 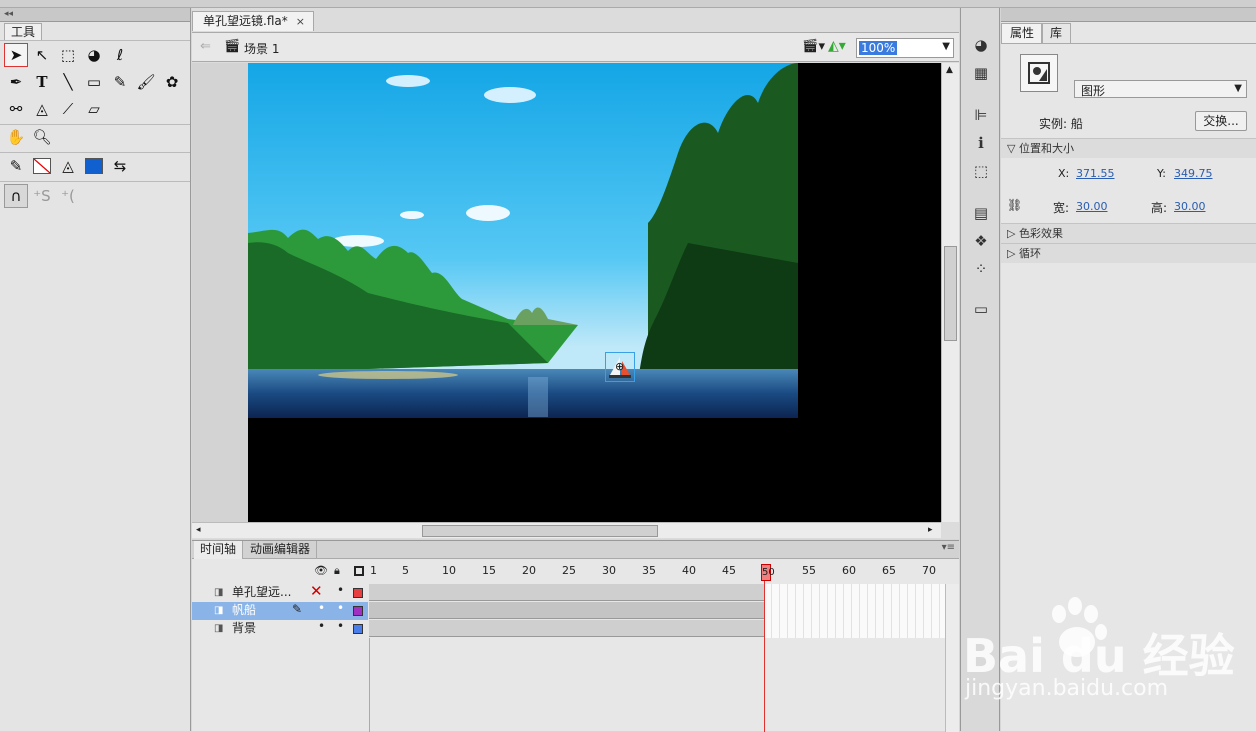 I want to click on y-value: 349.75, so click(x=1193, y=173).